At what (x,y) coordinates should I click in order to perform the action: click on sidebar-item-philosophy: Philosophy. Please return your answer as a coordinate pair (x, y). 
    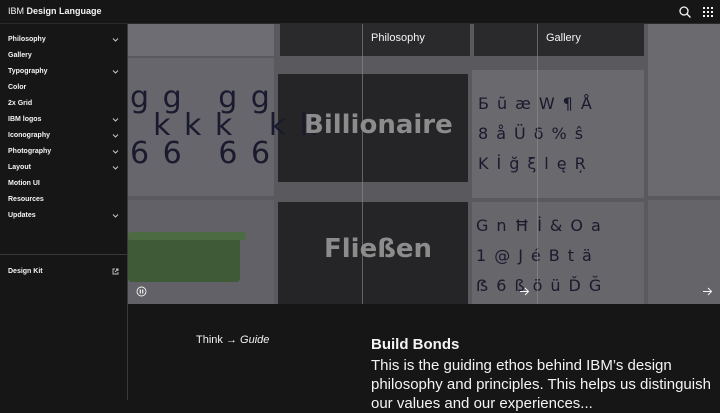
    Looking at the image, I should click on (63, 40).